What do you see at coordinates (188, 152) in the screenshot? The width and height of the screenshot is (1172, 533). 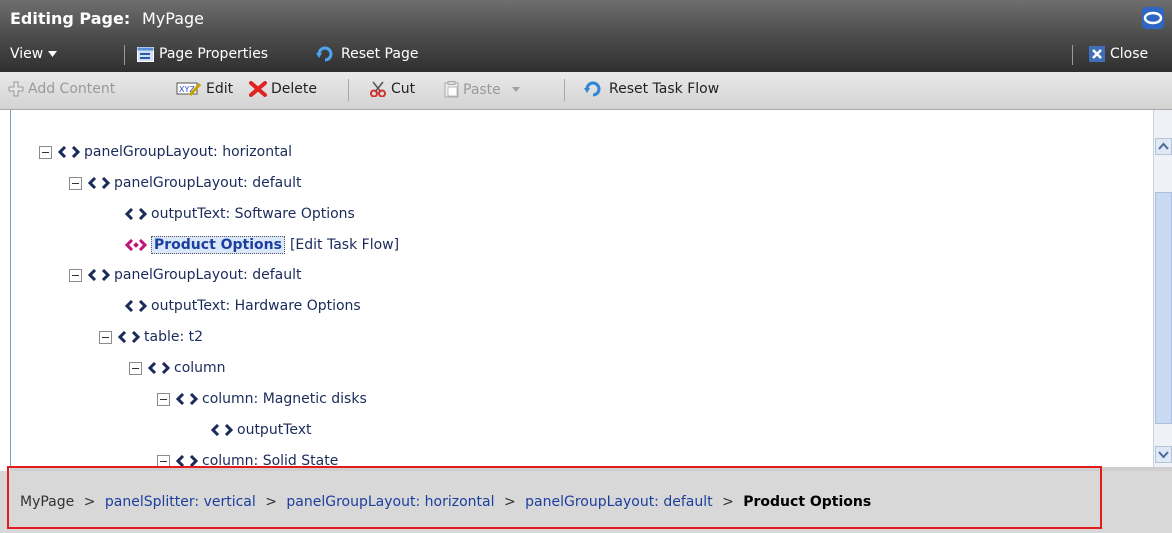 I see `tree-node-label: panelGroupLayout: horizontal` at bounding box center [188, 152].